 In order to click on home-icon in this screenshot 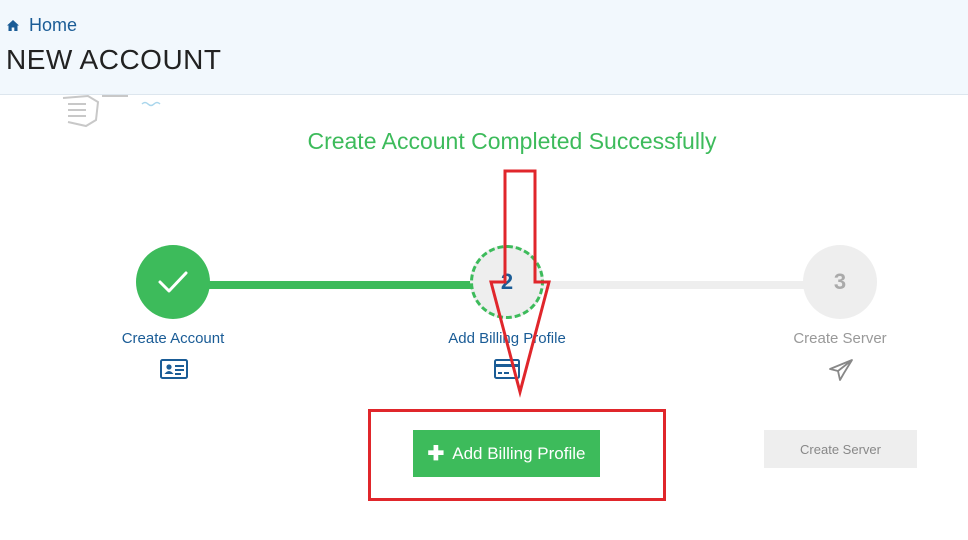, I will do `click(13, 25)`.